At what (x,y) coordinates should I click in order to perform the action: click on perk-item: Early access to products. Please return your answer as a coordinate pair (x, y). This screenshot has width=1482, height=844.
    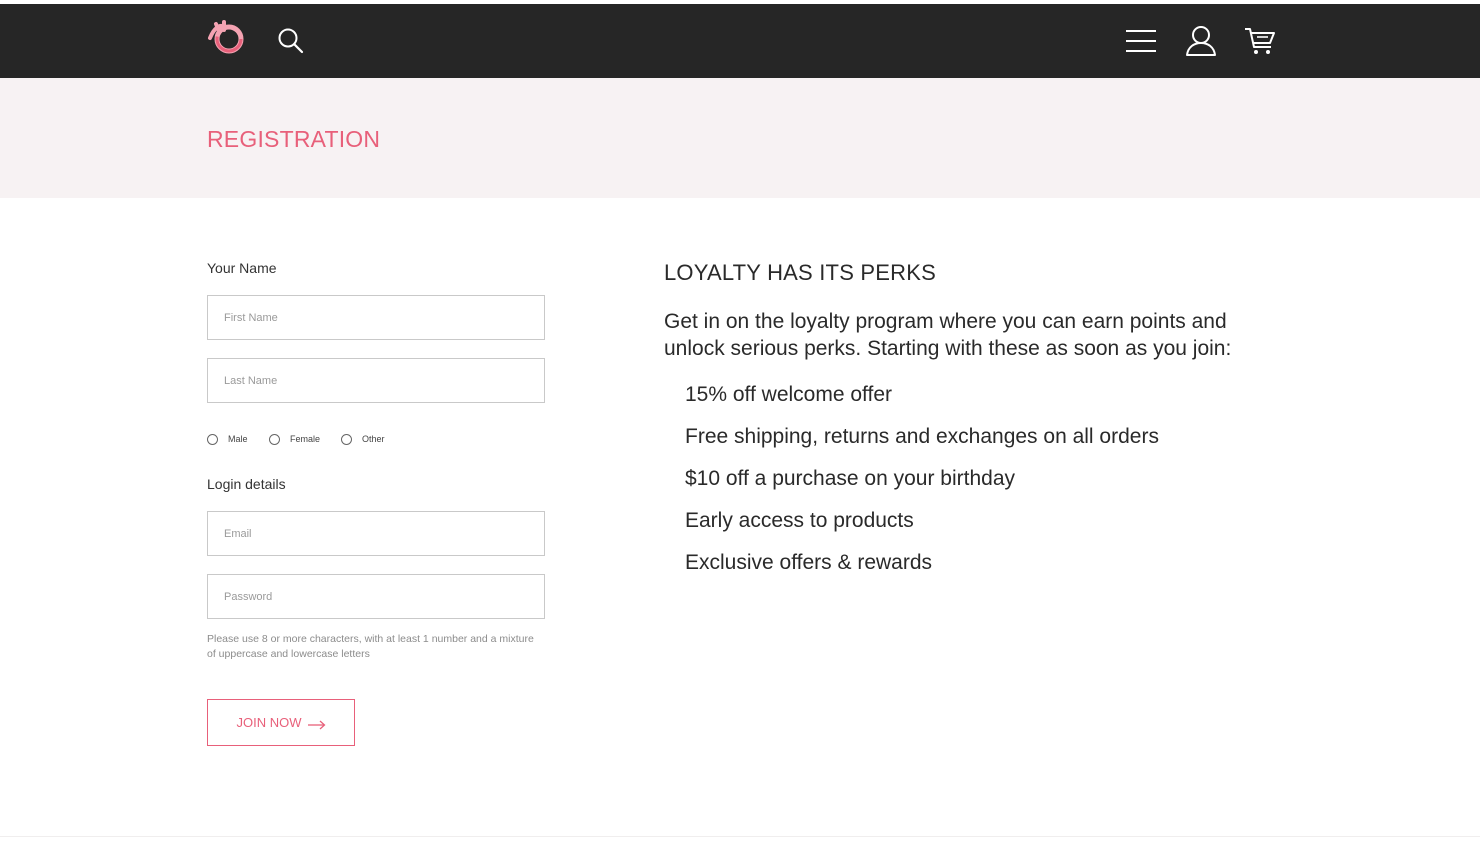
    Looking at the image, I should click on (799, 520).